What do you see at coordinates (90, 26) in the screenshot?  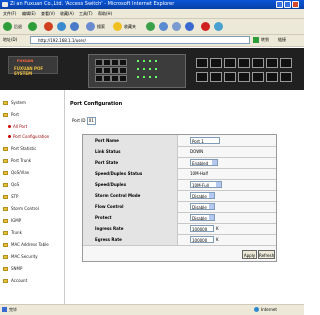 I see `search-icon` at bounding box center [90, 26].